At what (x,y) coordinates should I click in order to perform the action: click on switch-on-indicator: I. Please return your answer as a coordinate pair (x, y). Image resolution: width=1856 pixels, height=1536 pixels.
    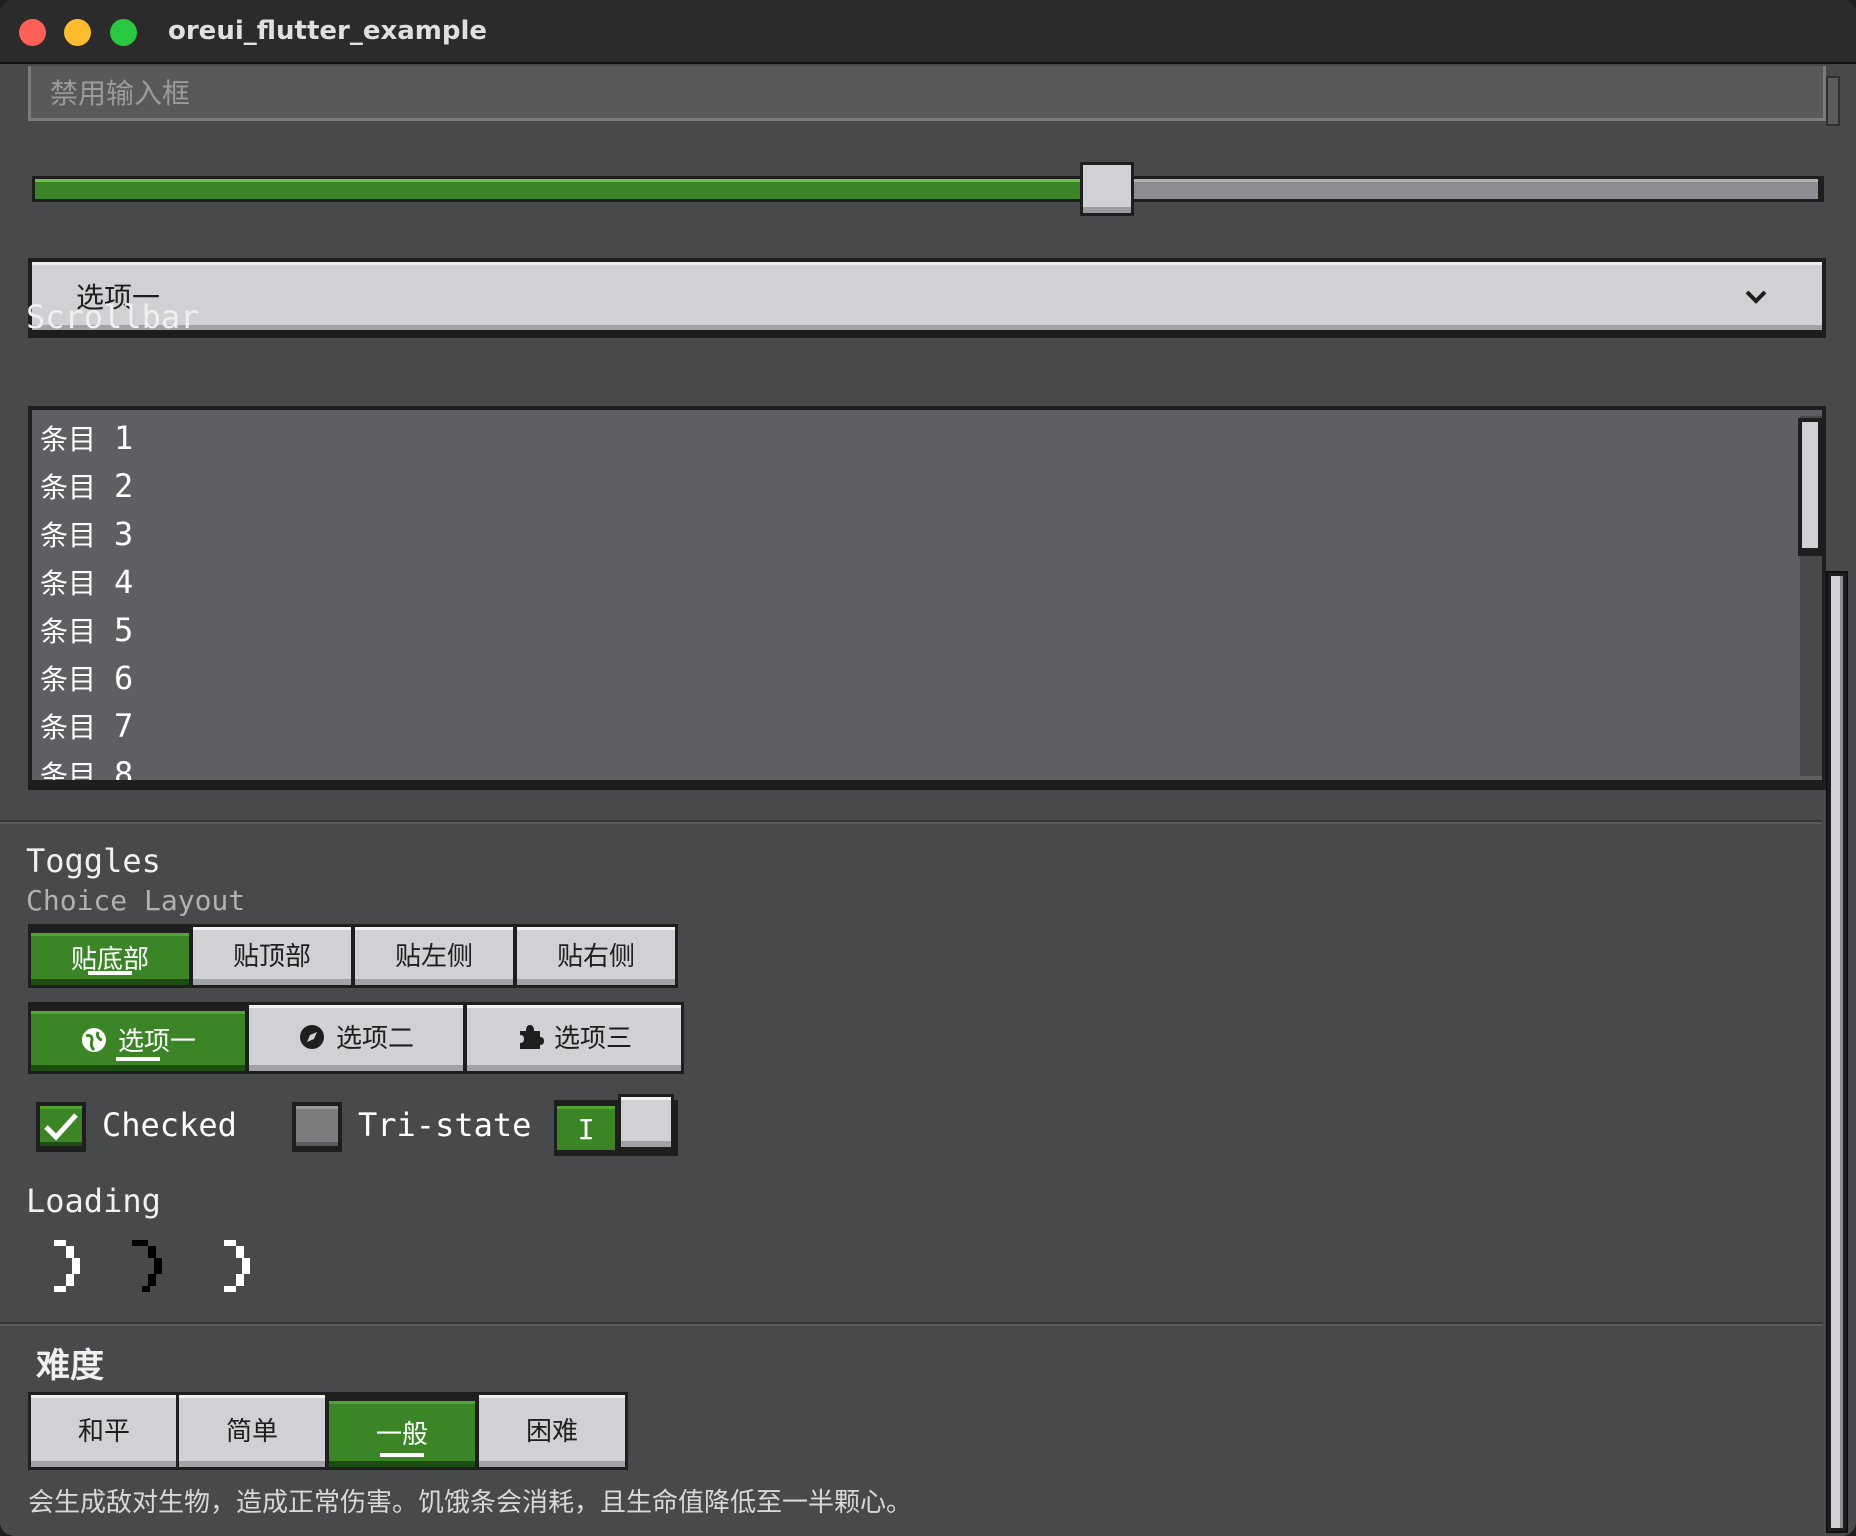
    Looking at the image, I should click on (586, 1128).